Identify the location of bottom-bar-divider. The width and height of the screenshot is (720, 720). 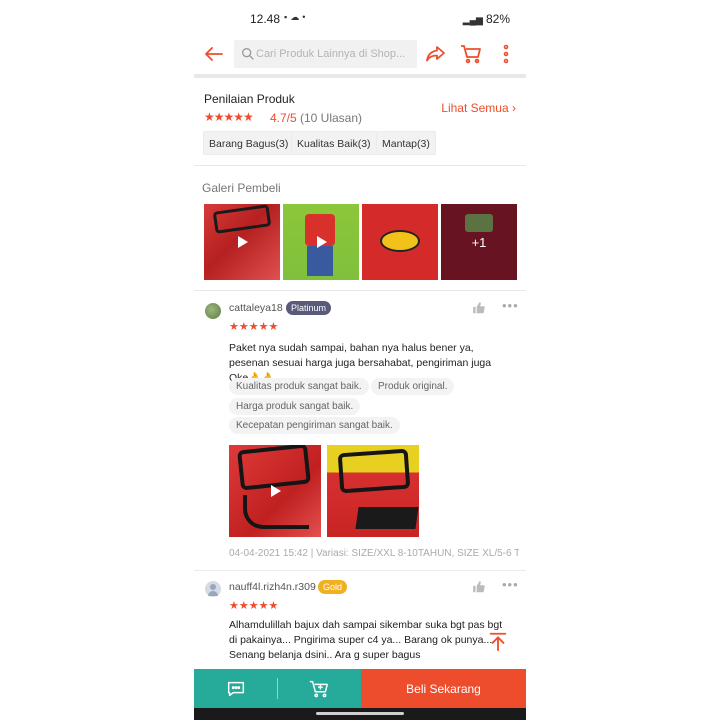
(277, 688).